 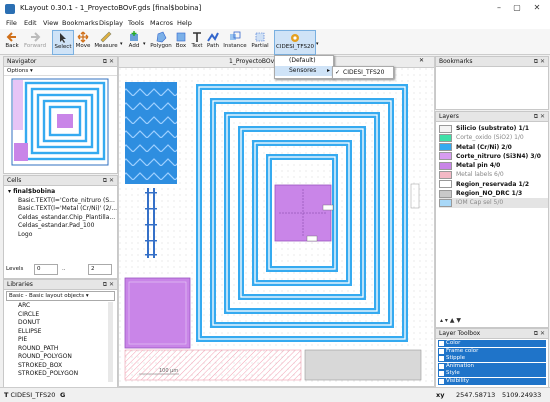 I want to click on menu-file: File, so click(x=11, y=23).